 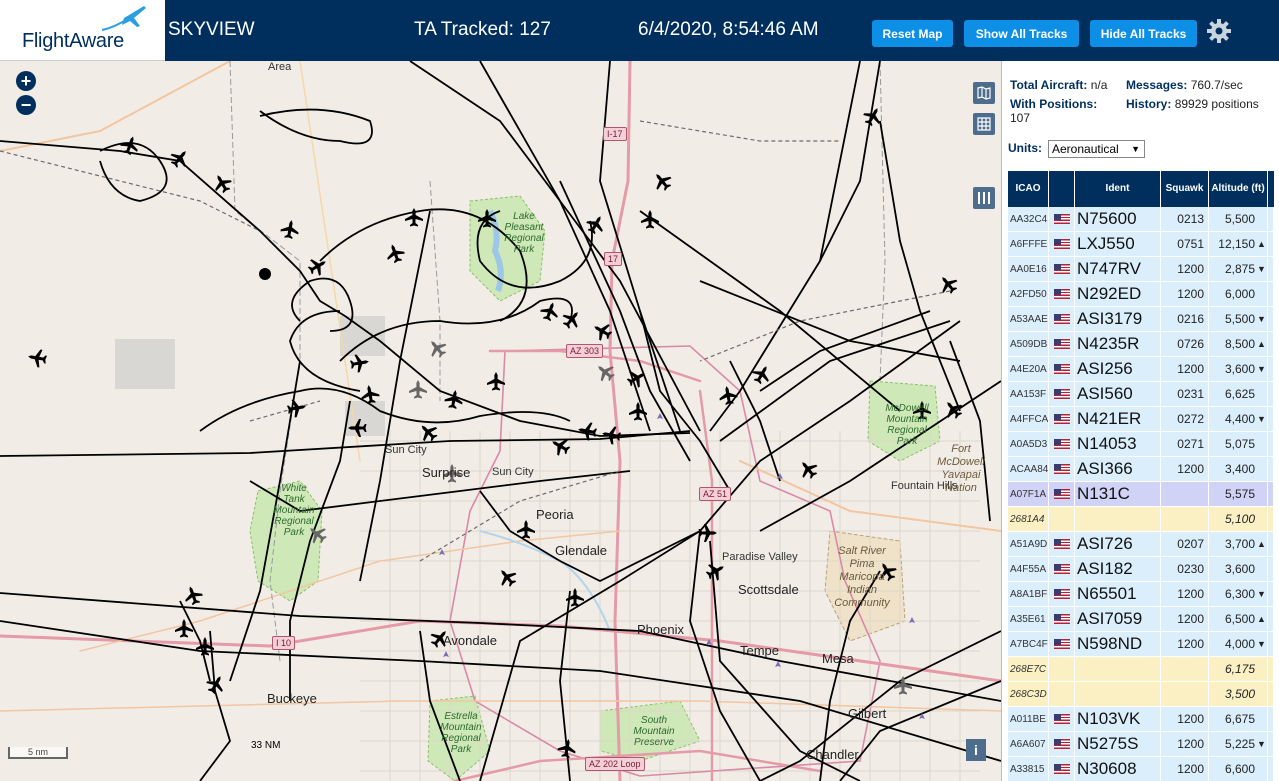 What do you see at coordinates (1141, 494) in the screenshot?
I see `table-row: A07F1A N131C 5,575` at bounding box center [1141, 494].